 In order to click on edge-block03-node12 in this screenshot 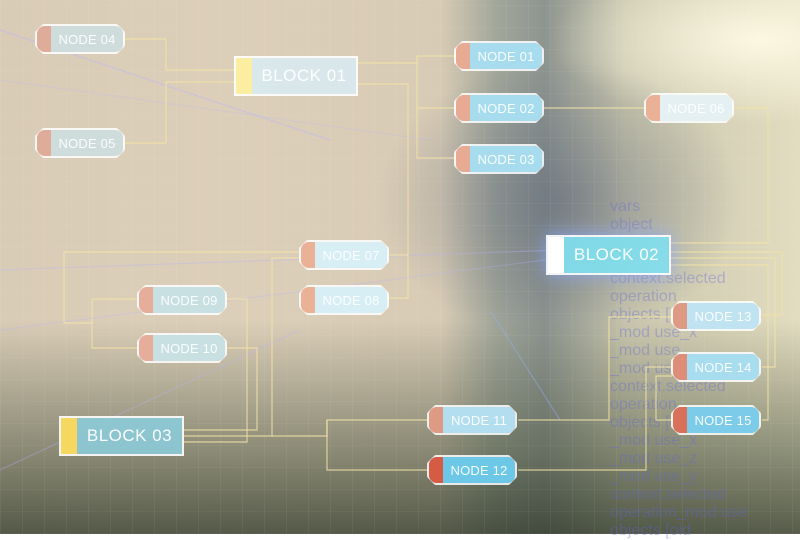, I will do `click(377, 445)`.